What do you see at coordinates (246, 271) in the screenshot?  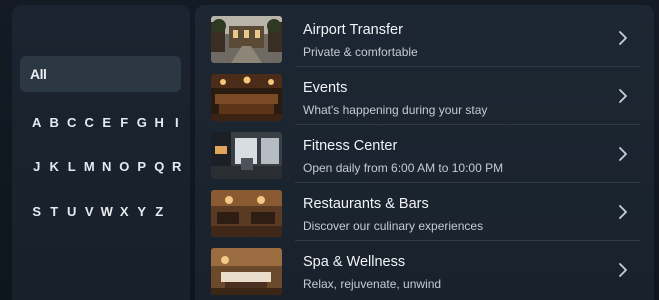 I see `spa-photo` at bounding box center [246, 271].